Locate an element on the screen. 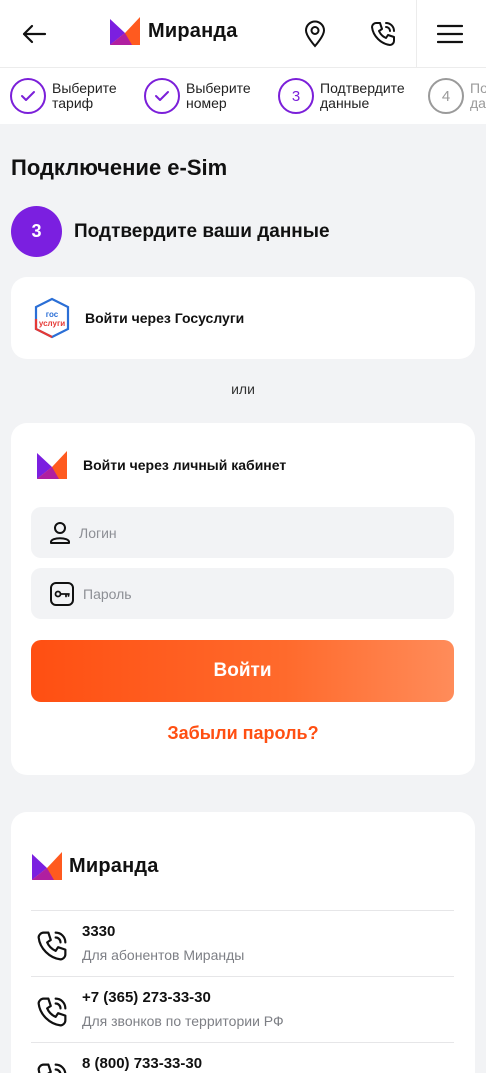 This screenshot has width=486, height=1073. contact-number: 8 (800) 733-33-30 is located at coordinates (142, 1063).